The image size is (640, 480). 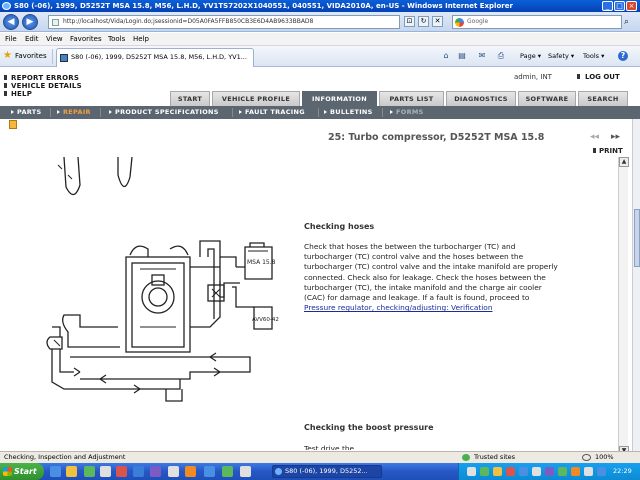 What do you see at coordinates (481, 98) in the screenshot?
I see `tab-diagnostics: DIAGNOSTICS` at bounding box center [481, 98].